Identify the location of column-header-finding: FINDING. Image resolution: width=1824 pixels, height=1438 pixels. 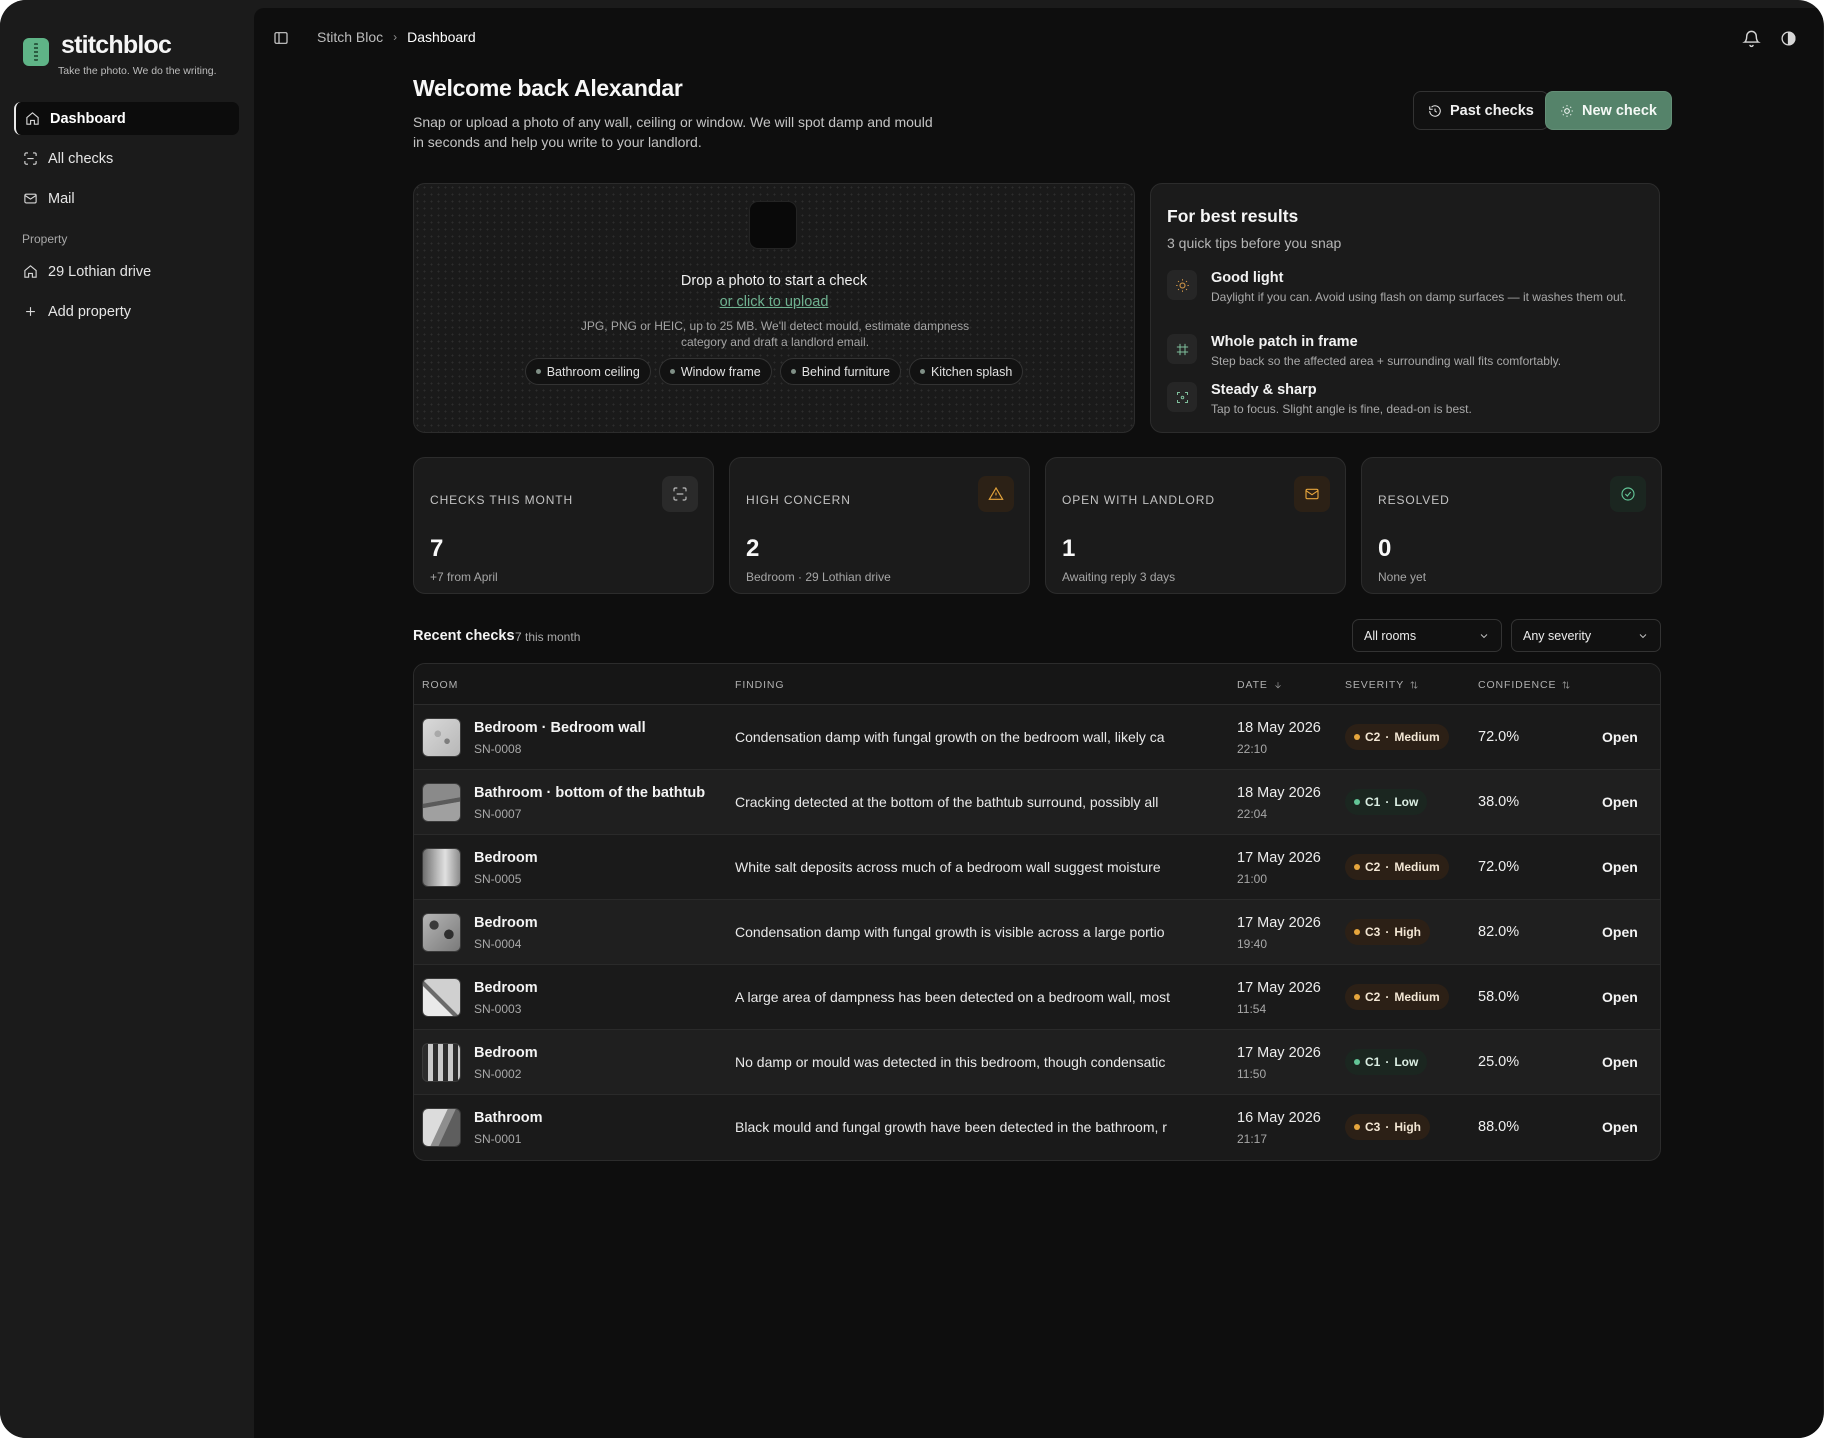
(759, 685).